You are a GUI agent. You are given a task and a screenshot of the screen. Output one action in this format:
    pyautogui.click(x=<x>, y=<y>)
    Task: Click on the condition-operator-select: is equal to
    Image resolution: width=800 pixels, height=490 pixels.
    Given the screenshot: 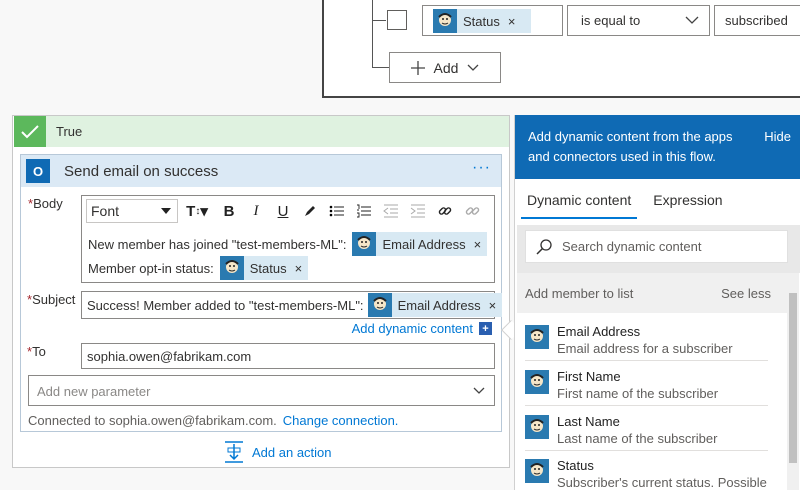 What is the action you would take?
    pyautogui.click(x=638, y=20)
    